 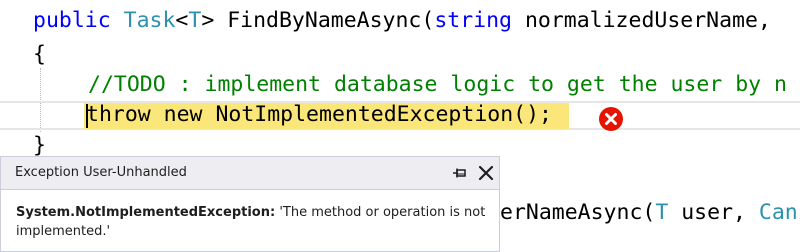 I want to click on generic-close: >, so click(x=208, y=20).